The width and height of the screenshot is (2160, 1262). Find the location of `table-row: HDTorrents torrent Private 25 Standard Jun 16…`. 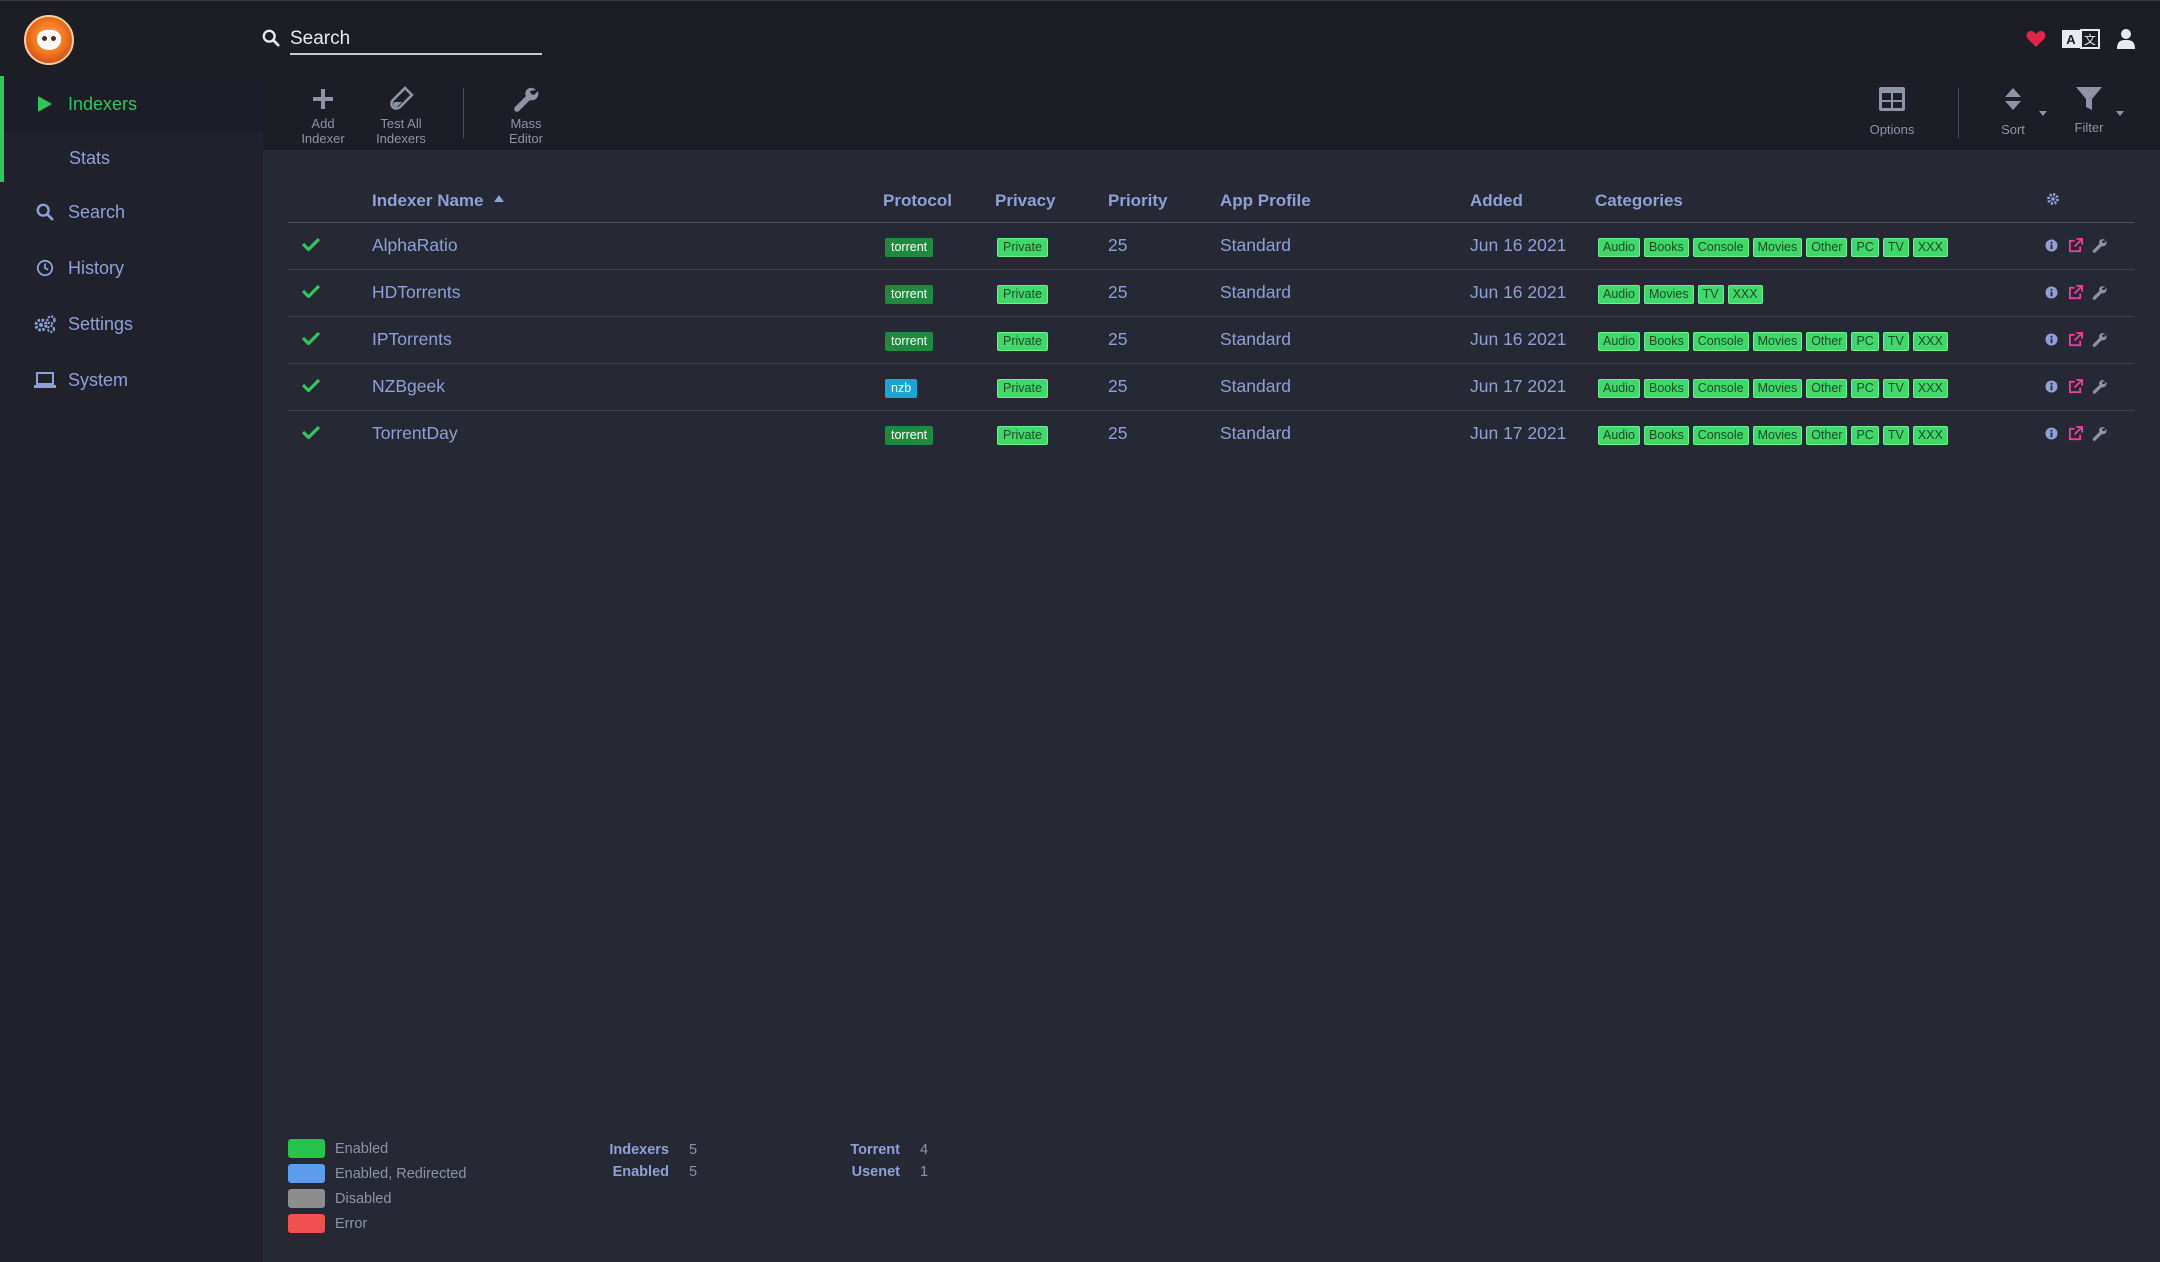

table-row: HDTorrents torrent Private 25 Standard Jun 16… is located at coordinates (1211, 293).